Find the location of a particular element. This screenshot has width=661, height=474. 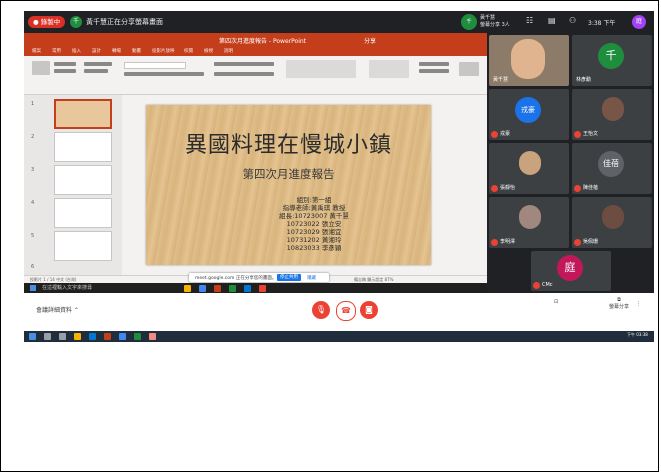

participant-name: 陳佳蓓 is located at coordinates (591, 188).